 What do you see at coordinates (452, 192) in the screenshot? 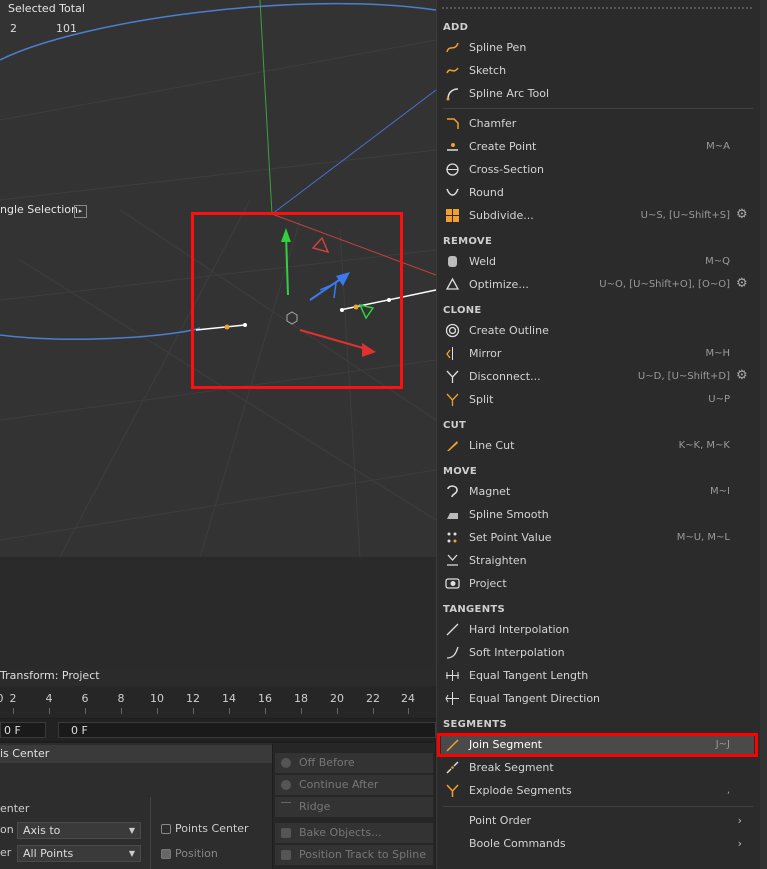
I see `round-icon` at bounding box center [452, 192].